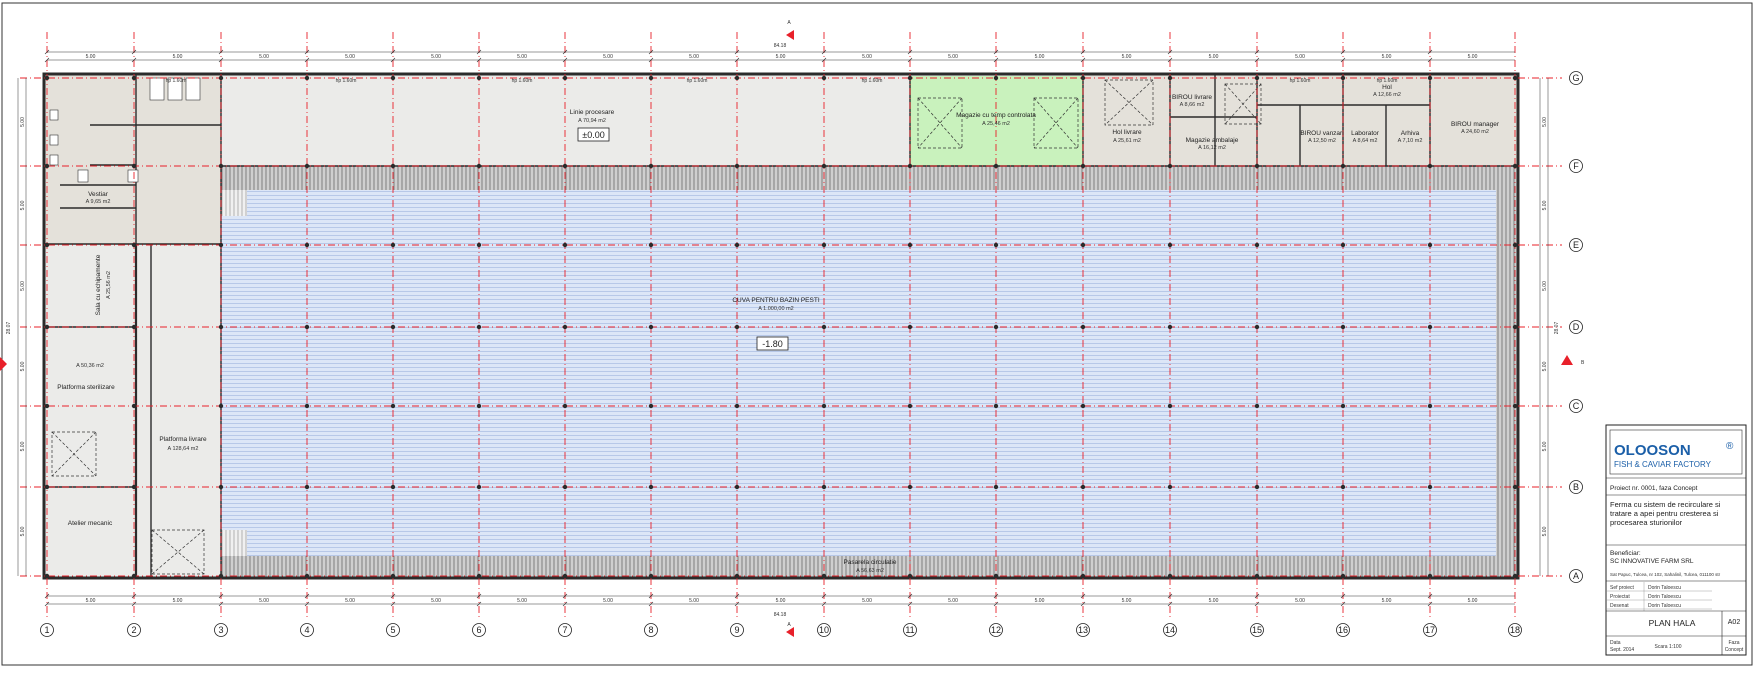 Image resolution: width=1755 pixels, height=673 pixels. What do you see at coordinates (1257, 630) in the screenshot?
I see `axis-label-15: 15` at bounding box center [1257, 630].